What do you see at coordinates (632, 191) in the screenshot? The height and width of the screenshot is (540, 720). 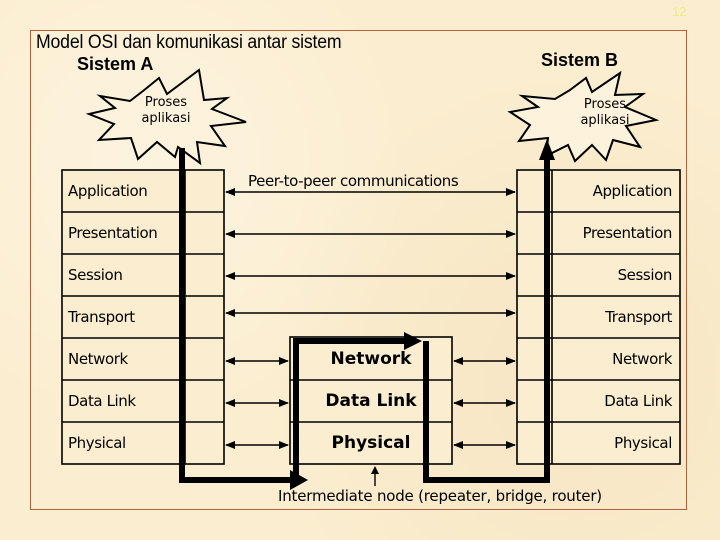 I see `system-b-layer-application: Application` at bounding box center [632, 191].